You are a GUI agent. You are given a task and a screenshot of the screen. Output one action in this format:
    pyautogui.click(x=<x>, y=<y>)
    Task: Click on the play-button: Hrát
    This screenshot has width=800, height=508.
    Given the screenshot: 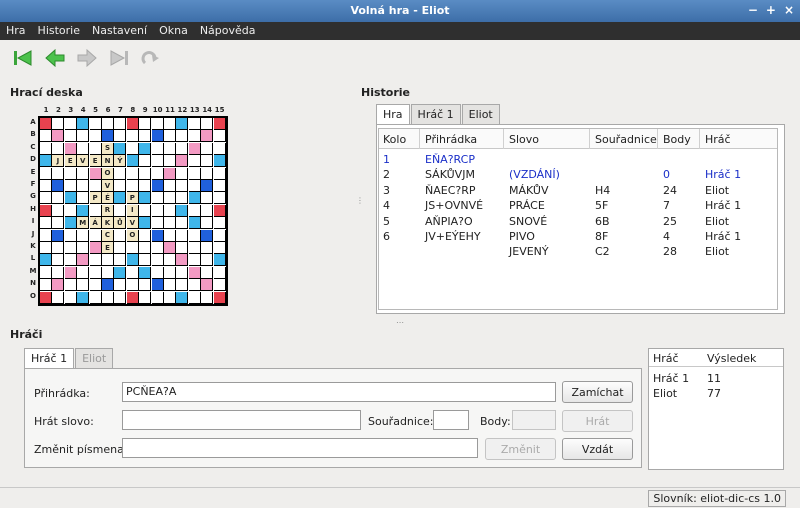 What is the action you would take?
    pyautogui.click(x=597, y=421)
    